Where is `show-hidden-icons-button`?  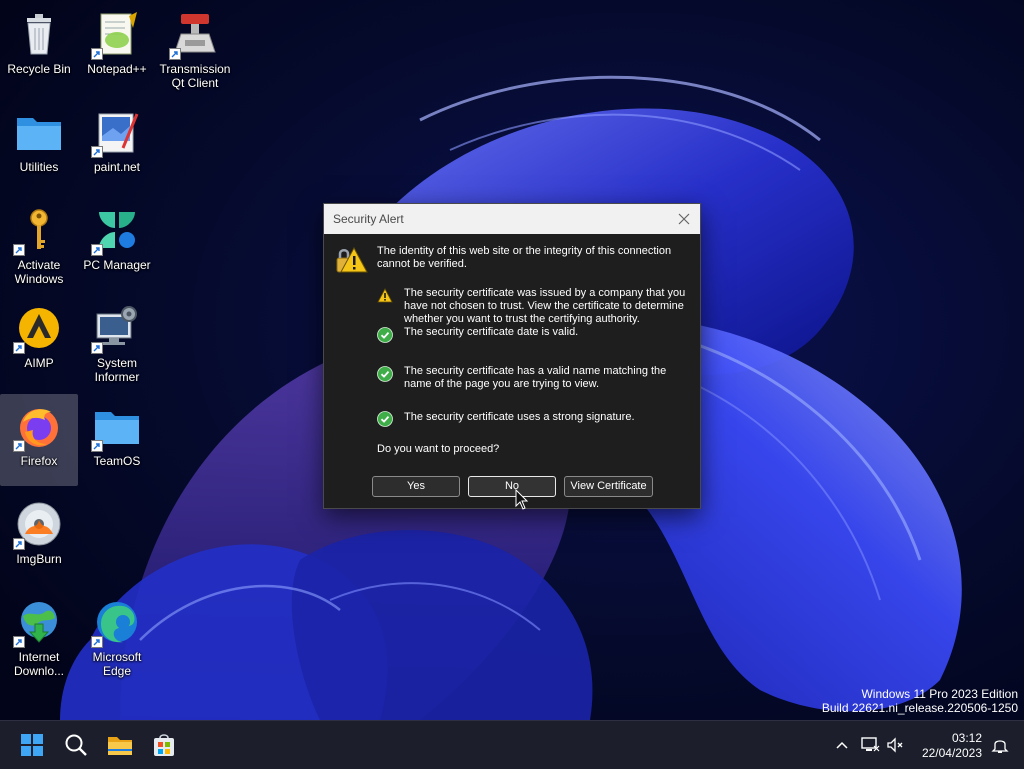
show-hidden-icons-button is located at coordinates (842, 745).